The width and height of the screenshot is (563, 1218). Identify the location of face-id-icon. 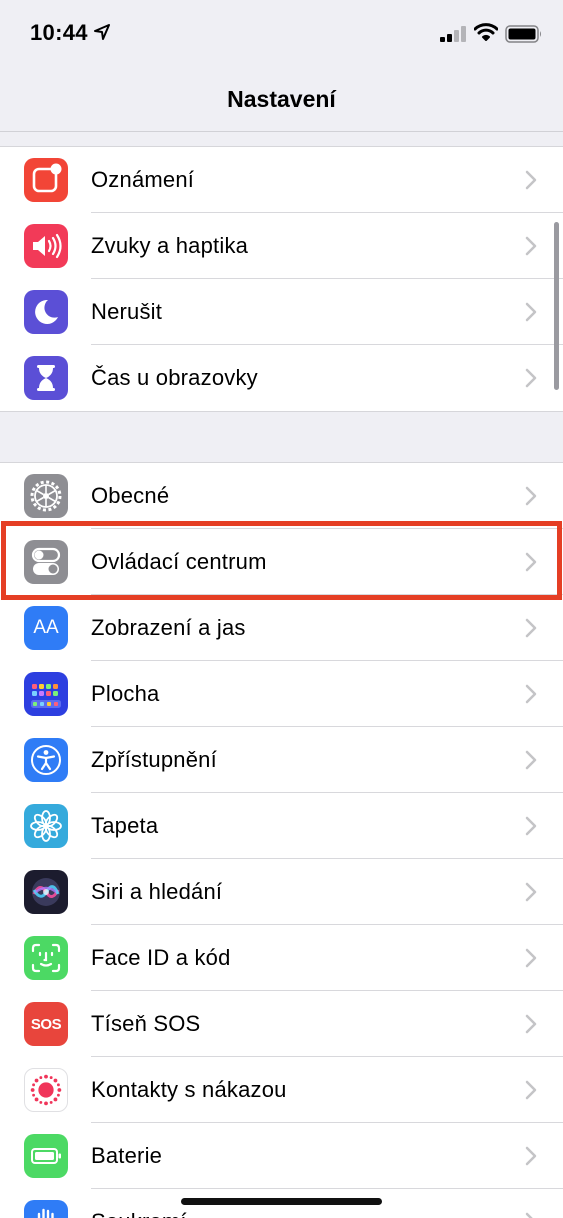
(46, 958).